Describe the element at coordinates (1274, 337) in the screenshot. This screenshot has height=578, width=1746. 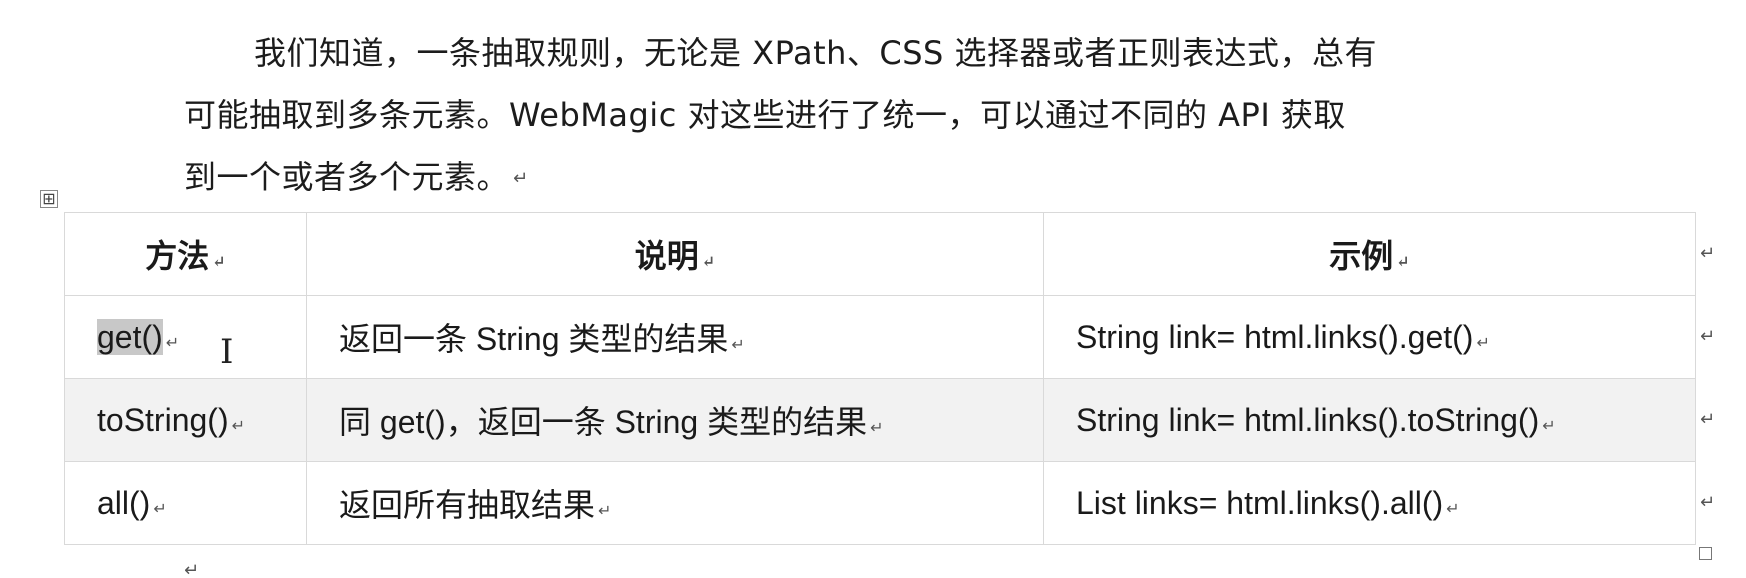
I see `example-text: String link= html.links().get()` at that location.